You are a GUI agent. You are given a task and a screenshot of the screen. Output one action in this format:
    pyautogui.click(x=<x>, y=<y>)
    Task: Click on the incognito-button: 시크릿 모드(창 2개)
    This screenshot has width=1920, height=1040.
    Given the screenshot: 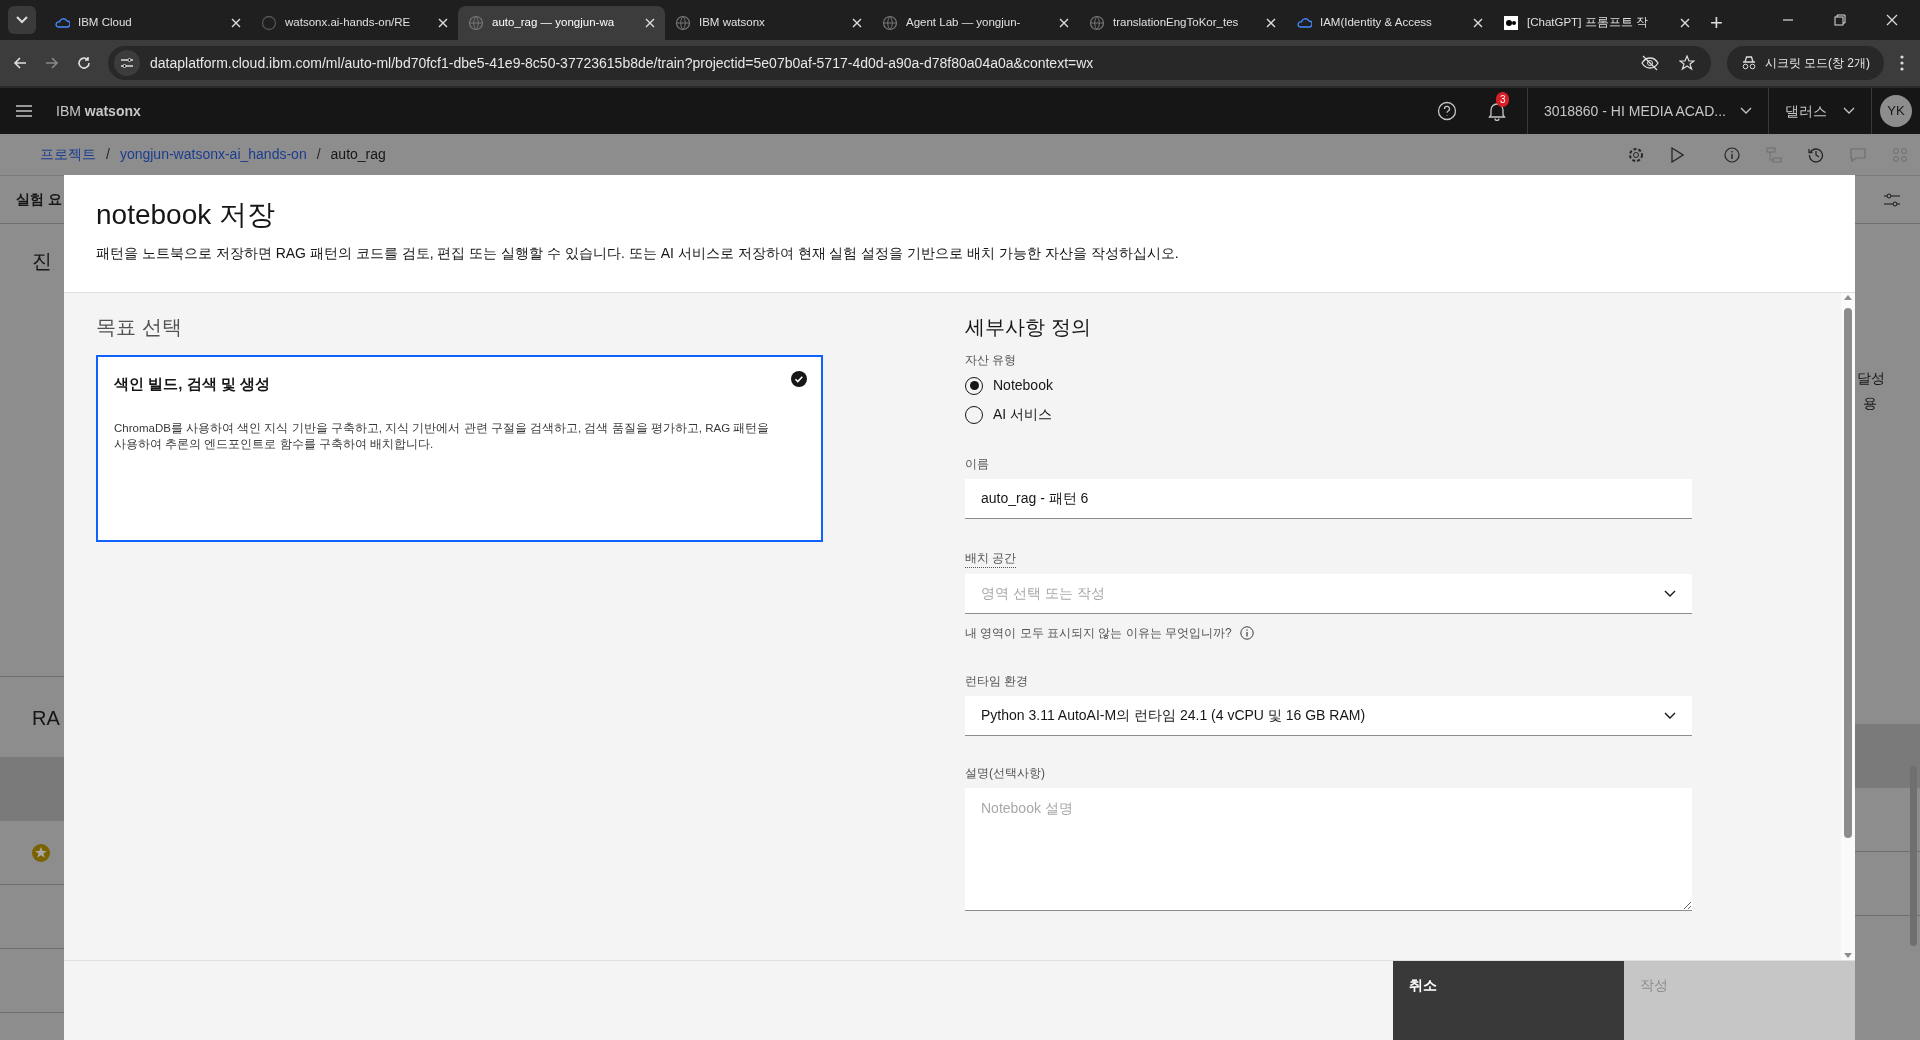 What is the action you would take?
    pyautogui.click(x=1805, y=63)
    